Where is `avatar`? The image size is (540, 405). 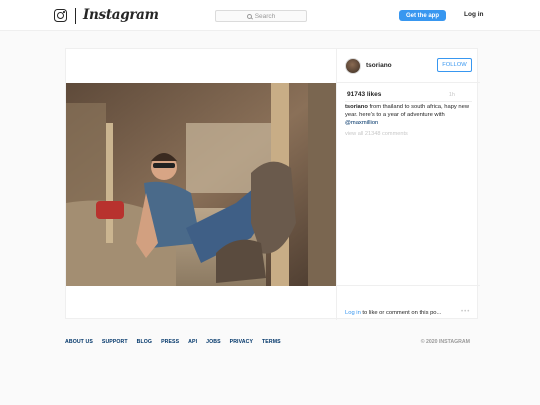 avatar is located at coordinates (353, 66).